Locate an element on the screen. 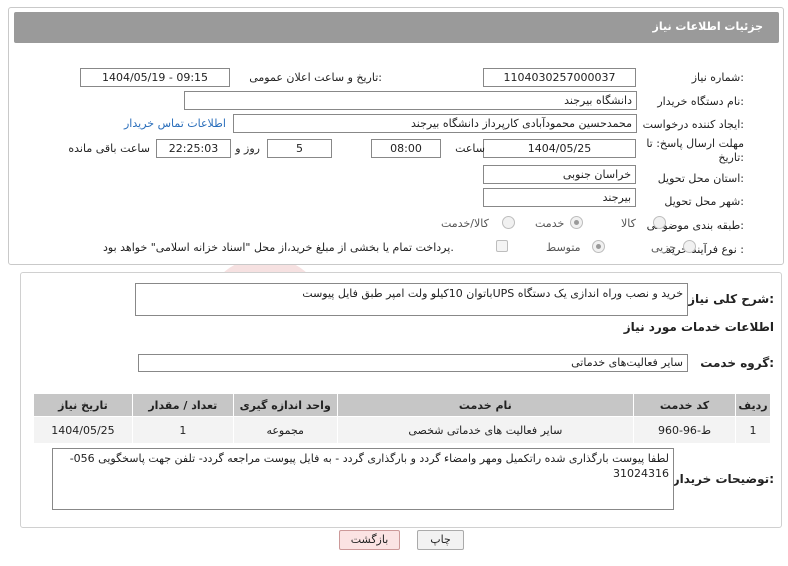 The height and width of the screenshot is (566, 788). category-radio-goods is located at coordinates (659, 222).